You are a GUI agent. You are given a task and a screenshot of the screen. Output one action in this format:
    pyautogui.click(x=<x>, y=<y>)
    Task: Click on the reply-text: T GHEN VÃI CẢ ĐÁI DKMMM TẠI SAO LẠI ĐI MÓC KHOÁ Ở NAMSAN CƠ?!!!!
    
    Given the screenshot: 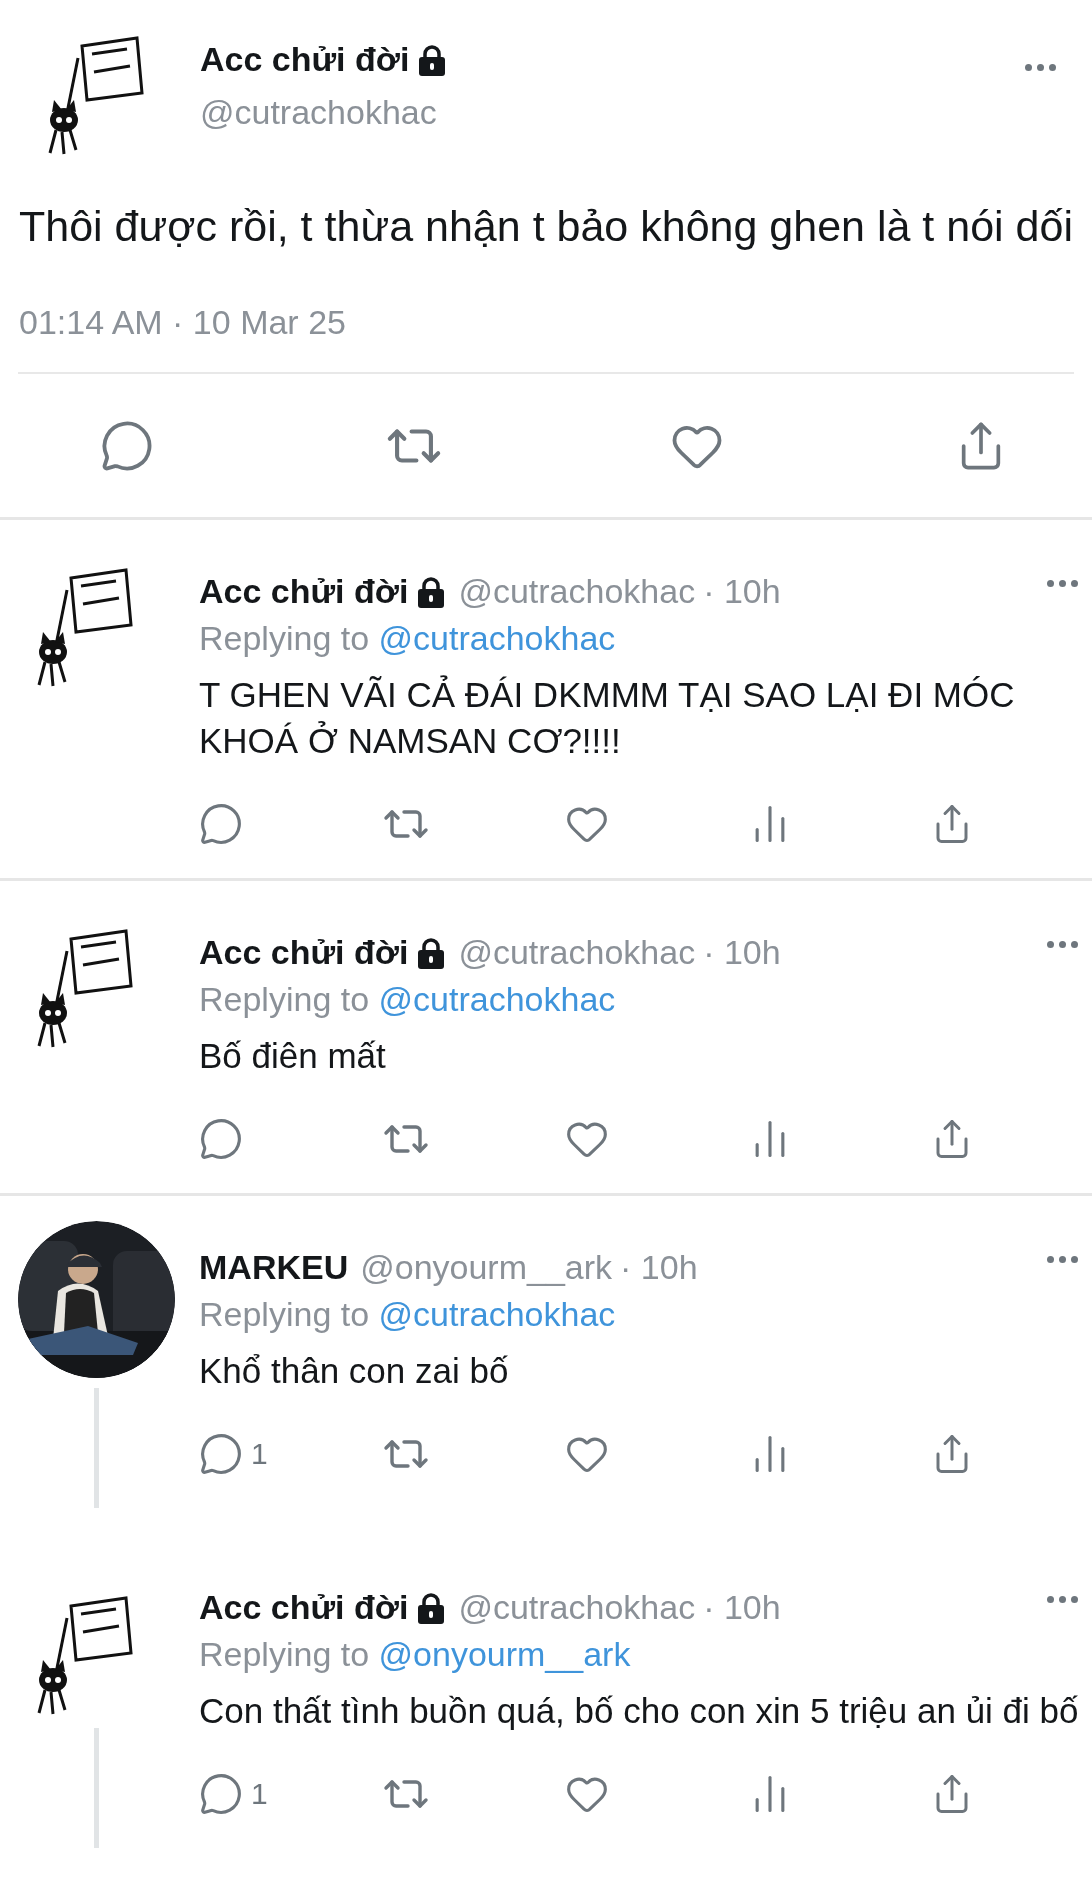 What is the action you would take?
    pyautogui.click(x=607, y=718)
    